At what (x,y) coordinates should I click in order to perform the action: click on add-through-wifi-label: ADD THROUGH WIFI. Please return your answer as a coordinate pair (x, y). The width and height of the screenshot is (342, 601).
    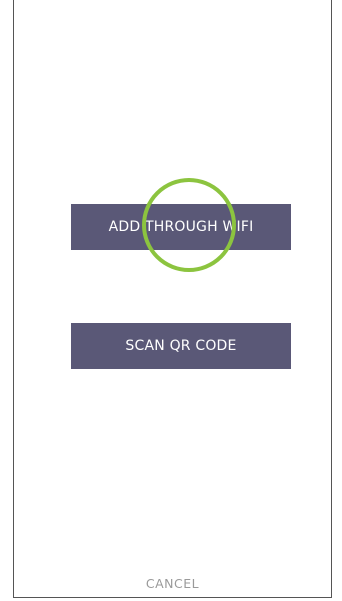
    Looking at the image, I should click on (181, 227).